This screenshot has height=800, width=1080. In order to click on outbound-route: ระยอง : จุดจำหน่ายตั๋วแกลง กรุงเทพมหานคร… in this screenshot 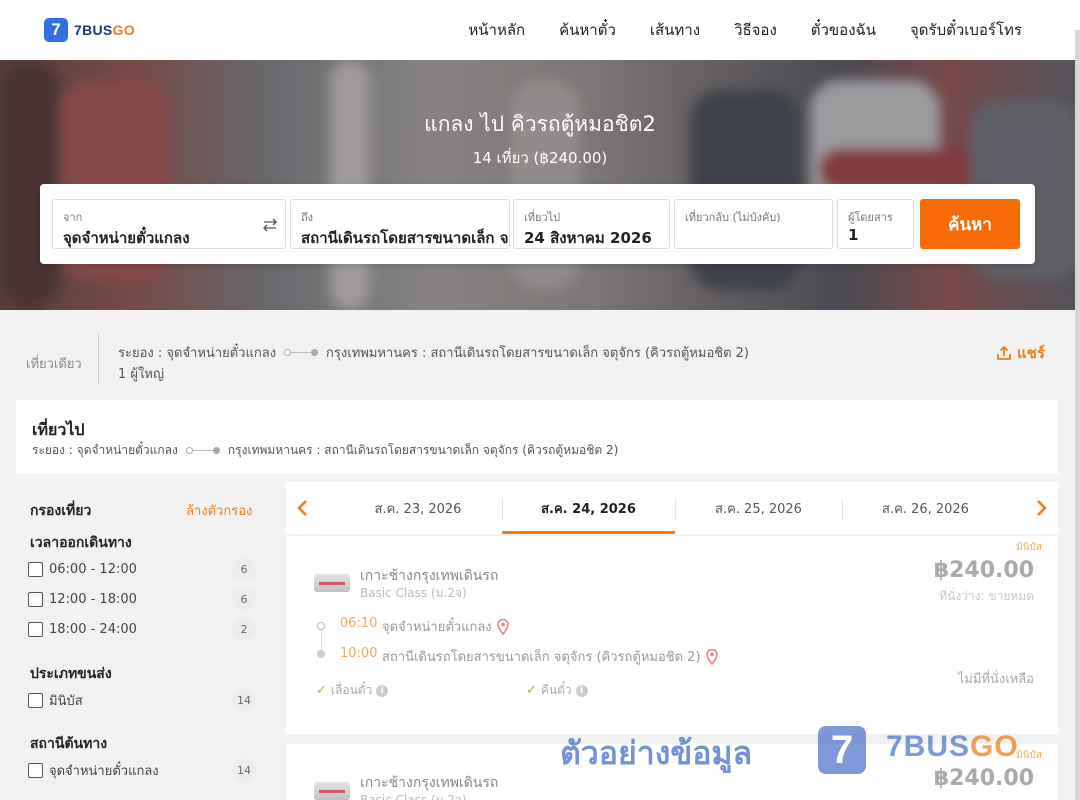, I will do `click(325, 450)`.